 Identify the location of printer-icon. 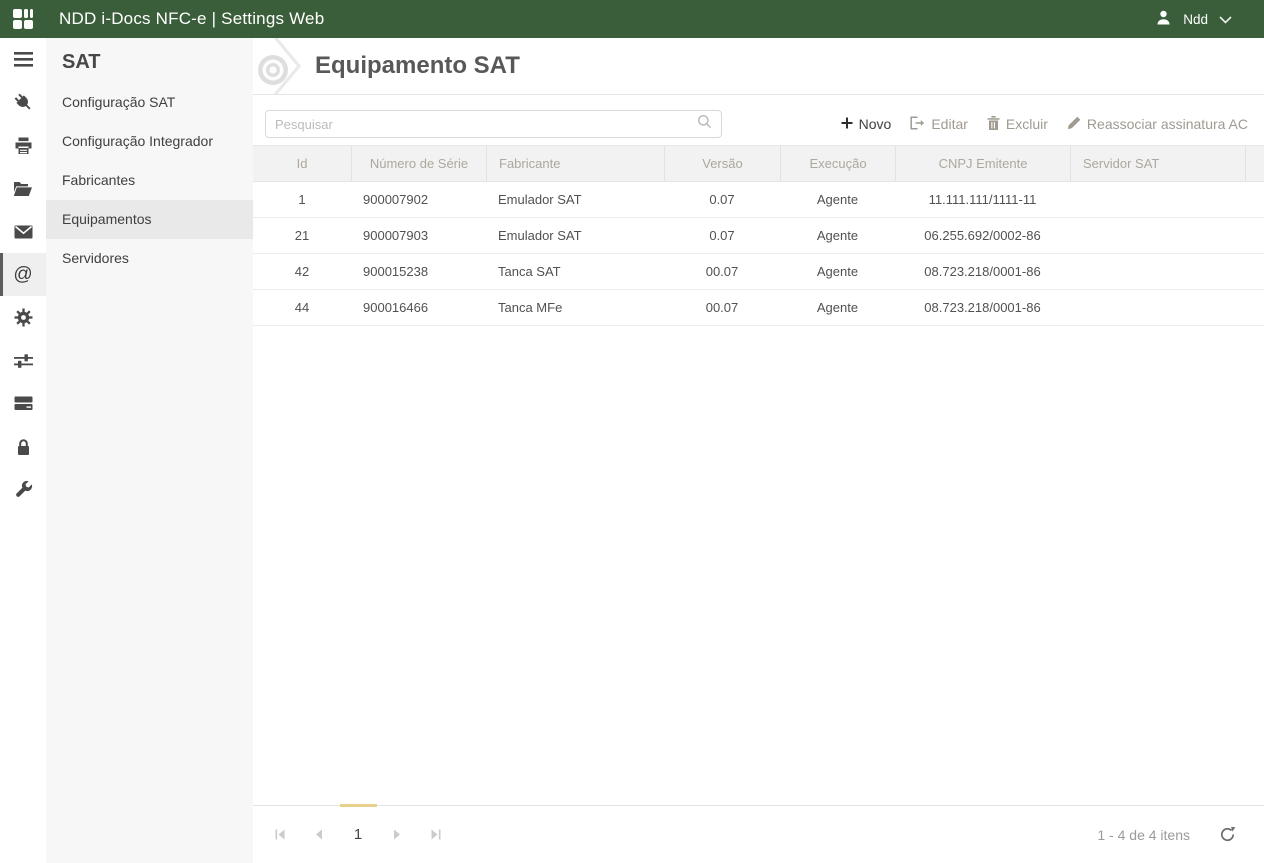
(23, 145).